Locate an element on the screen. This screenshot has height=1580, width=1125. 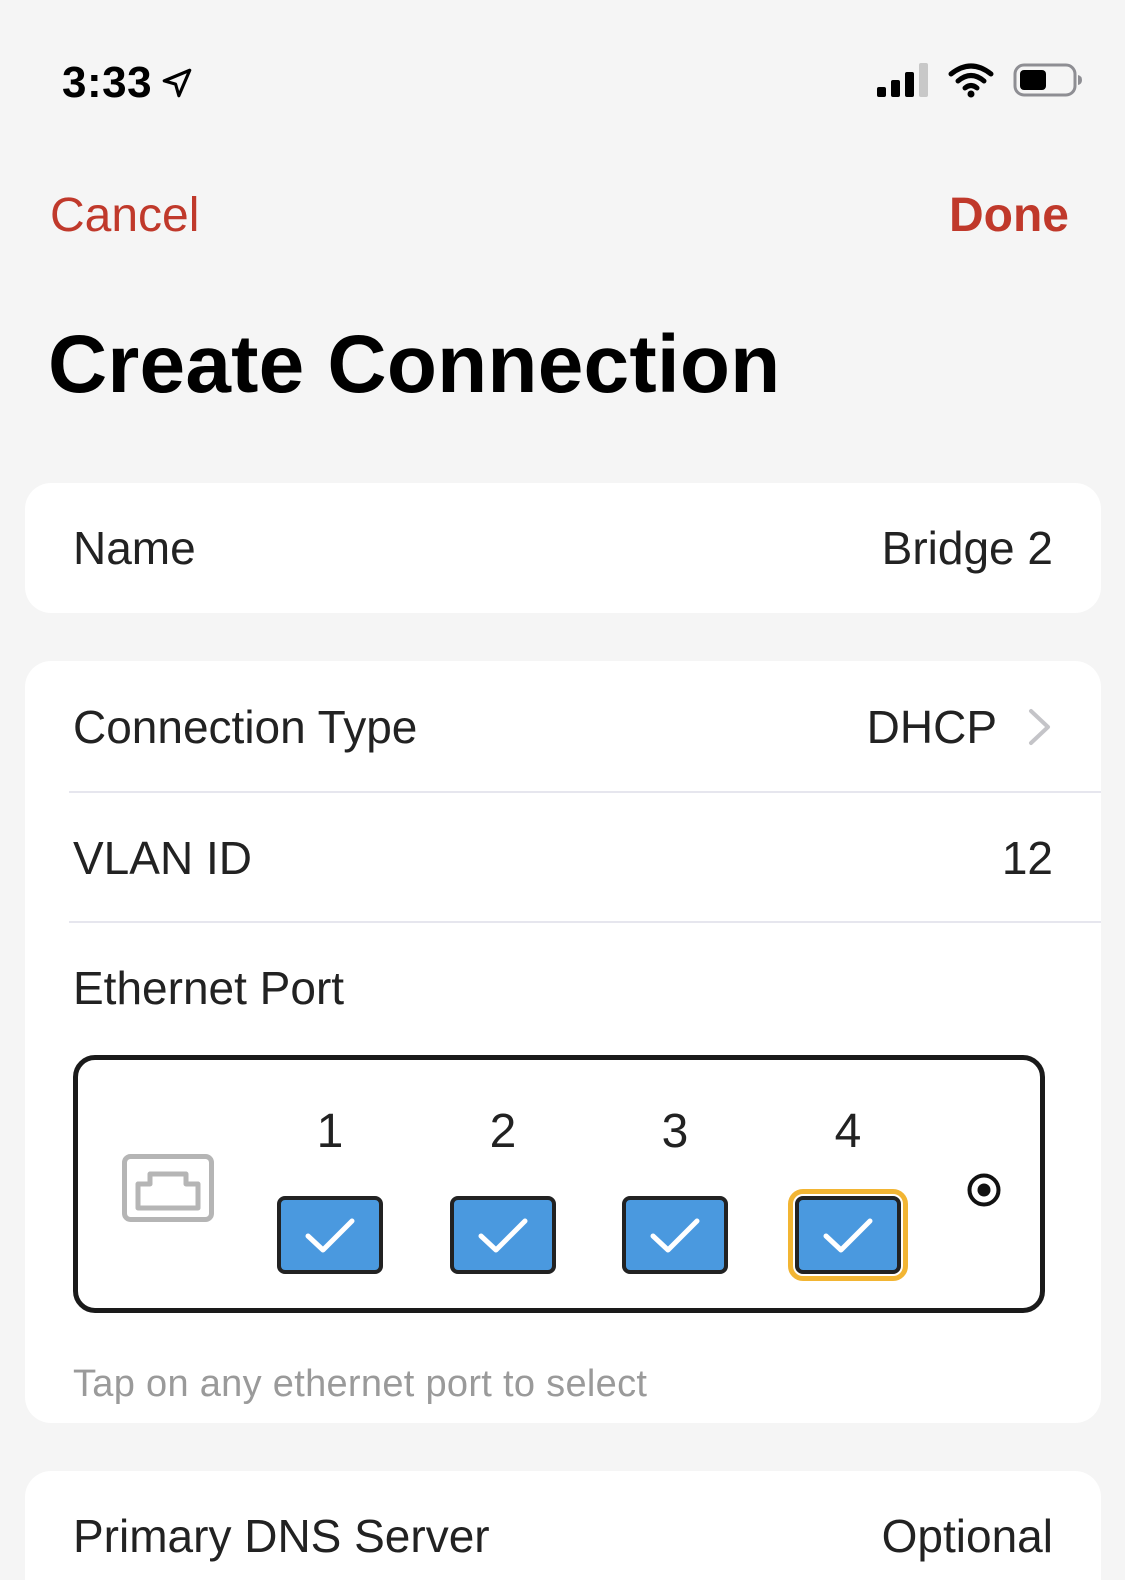
ethernet-port-selector: 1 2 3 4 is located at coordinates (559, 1184).